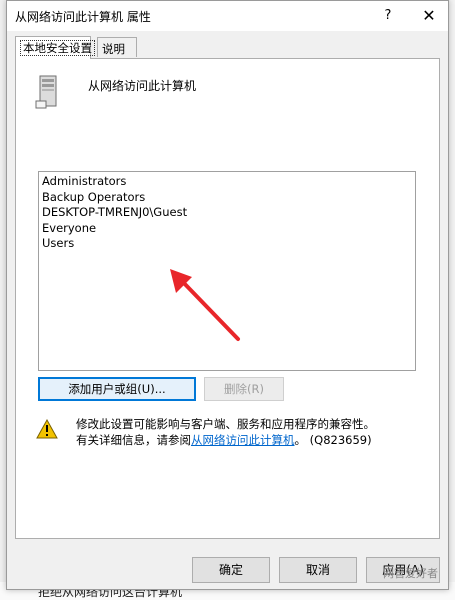  Describe the element at coordinates (225, 424) in the screenshot. I see `warning-text: 修改此设置可能影响与客户端、服务和应用程序的兼容性。` at that location.